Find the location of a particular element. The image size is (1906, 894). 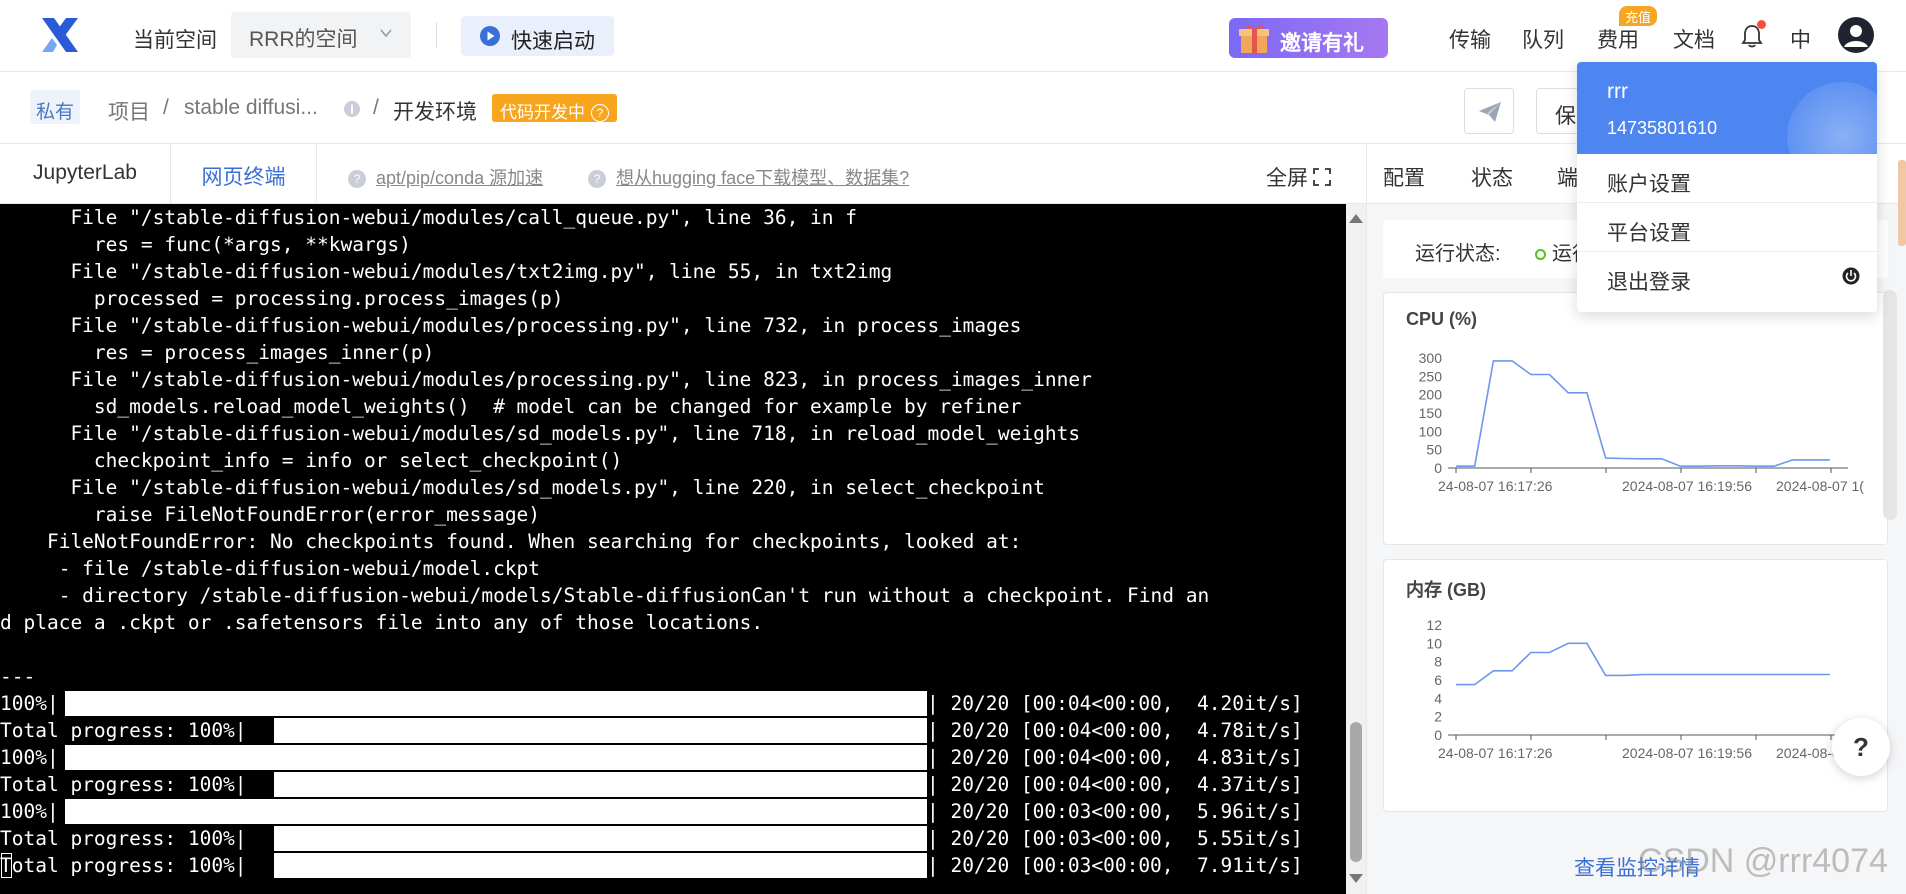

menu-item-label: 平台设置 is located at coordinates (1649, 233).